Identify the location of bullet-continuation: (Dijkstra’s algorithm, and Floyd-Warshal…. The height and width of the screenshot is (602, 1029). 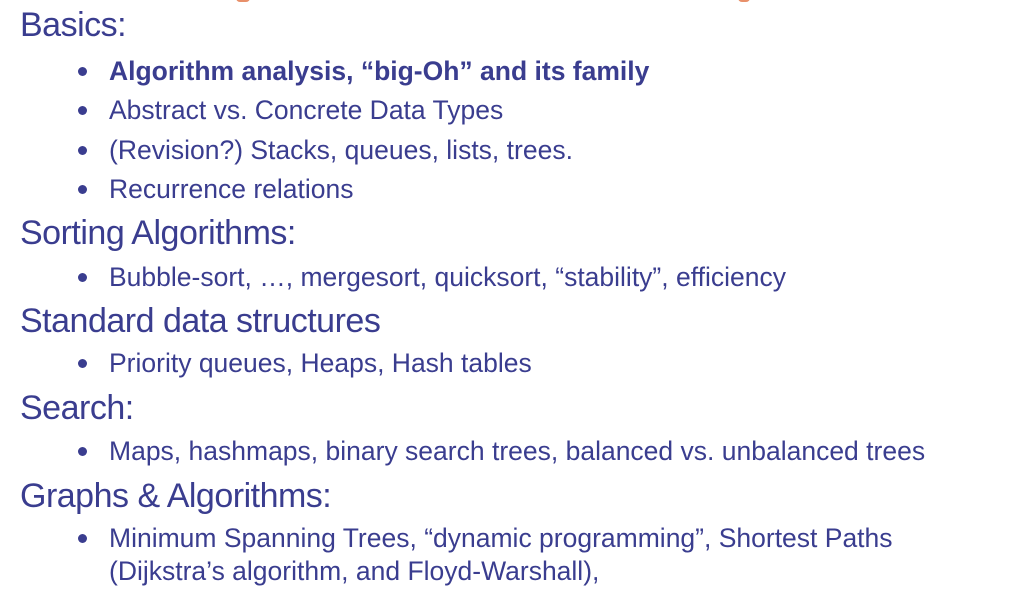
(354, 571).